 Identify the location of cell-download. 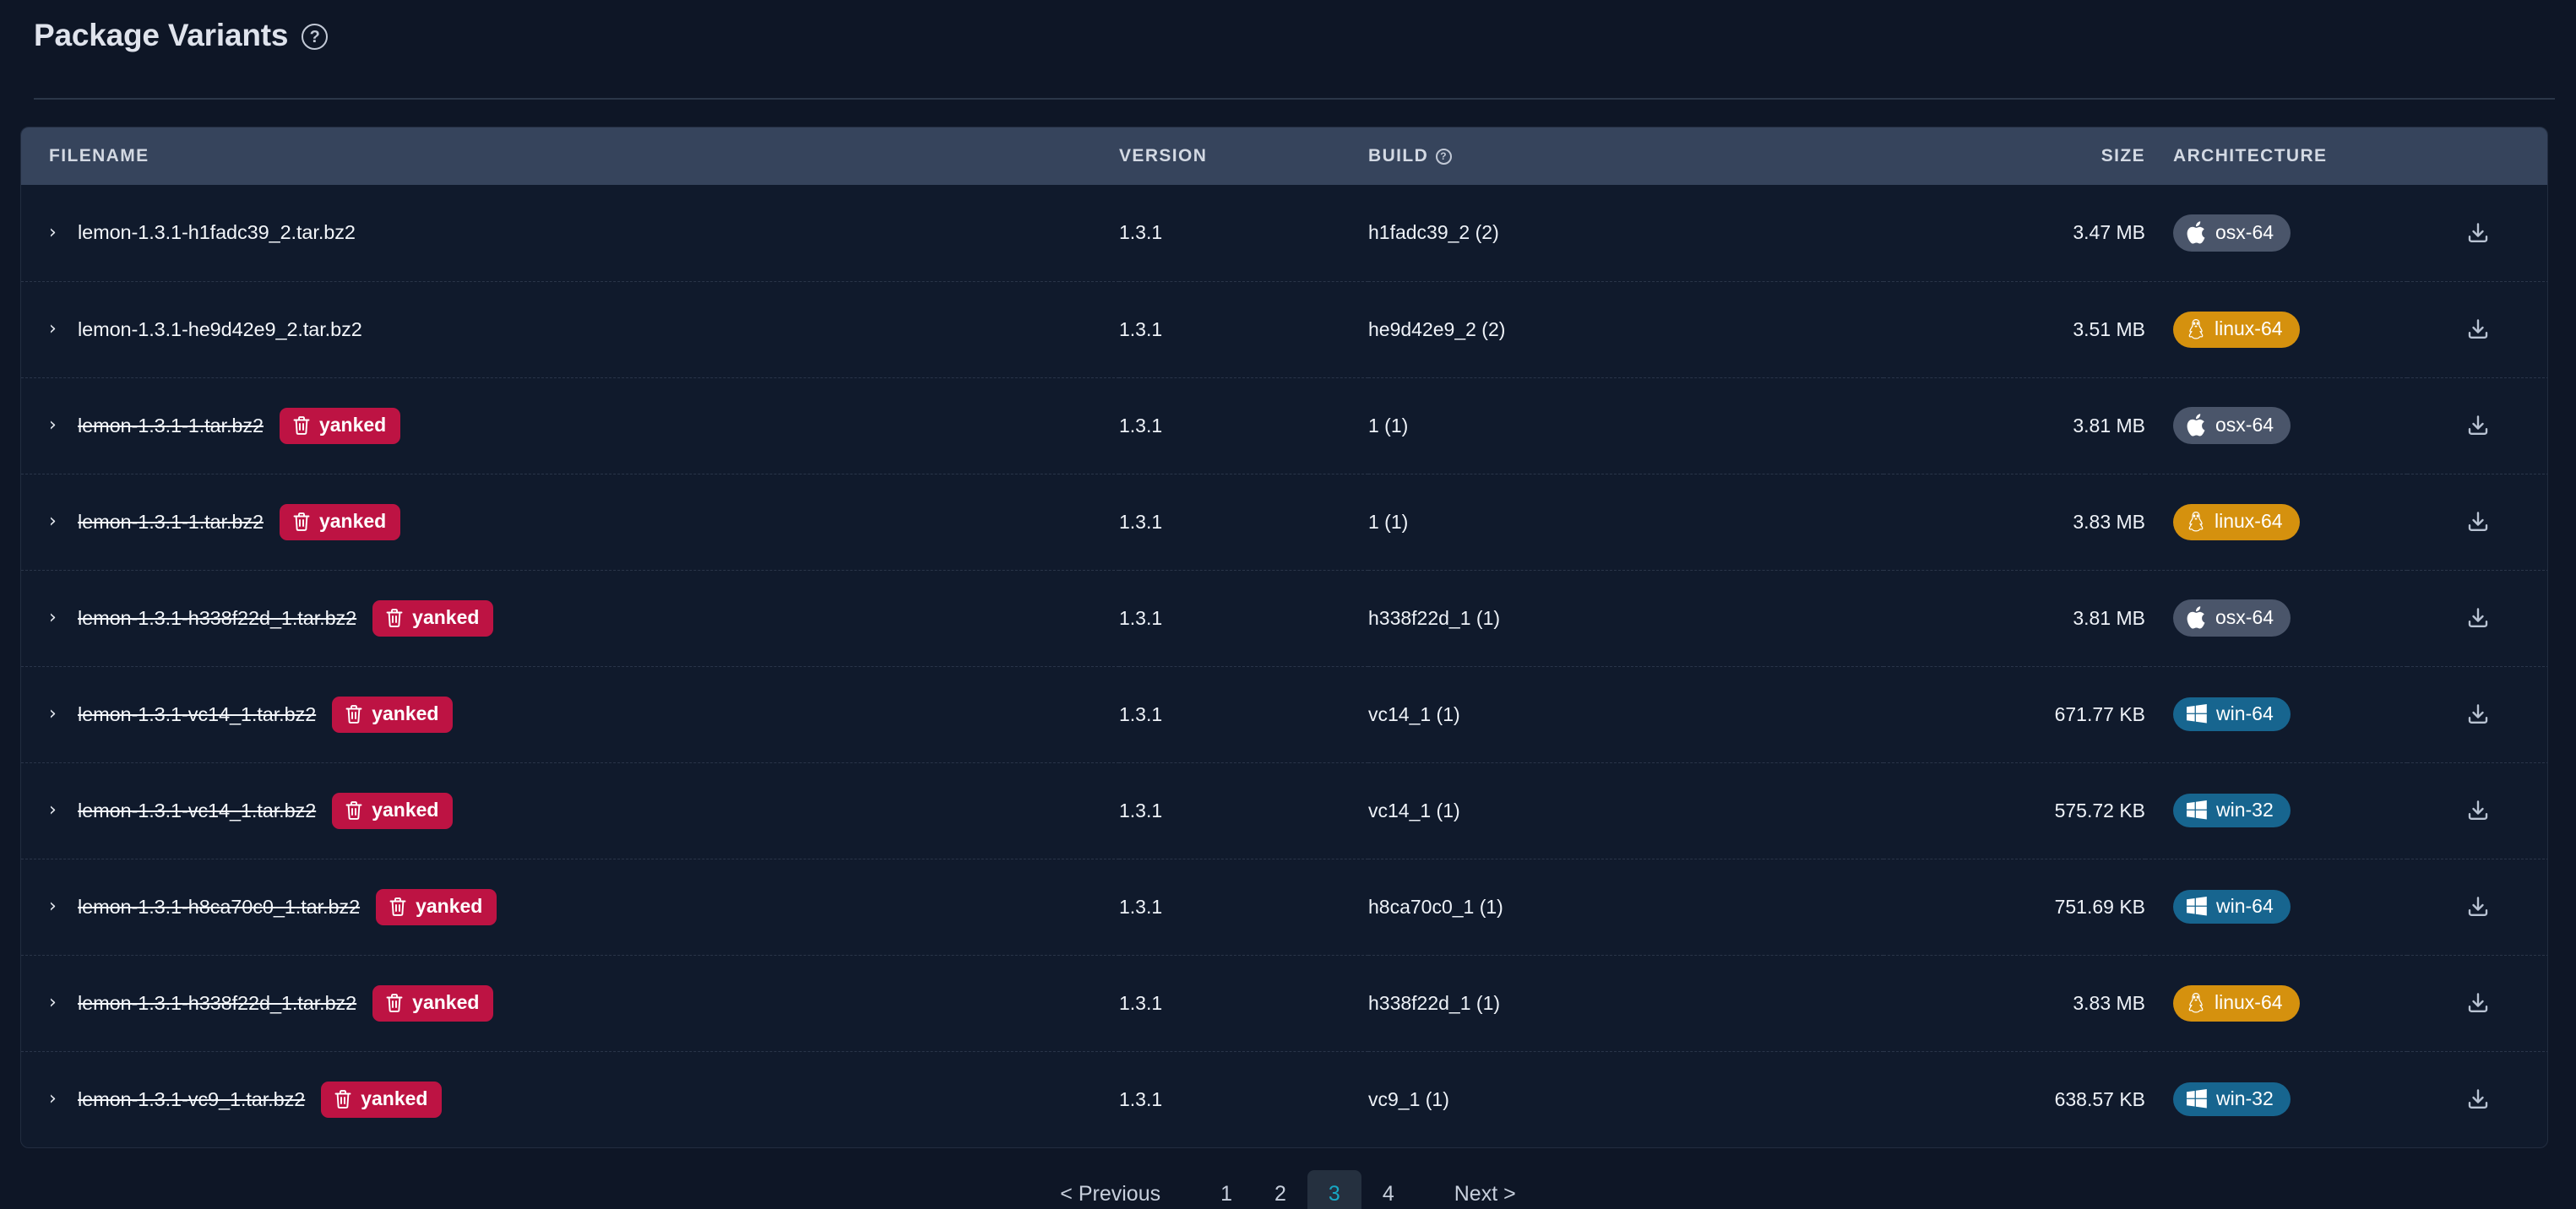
(2477, 907).